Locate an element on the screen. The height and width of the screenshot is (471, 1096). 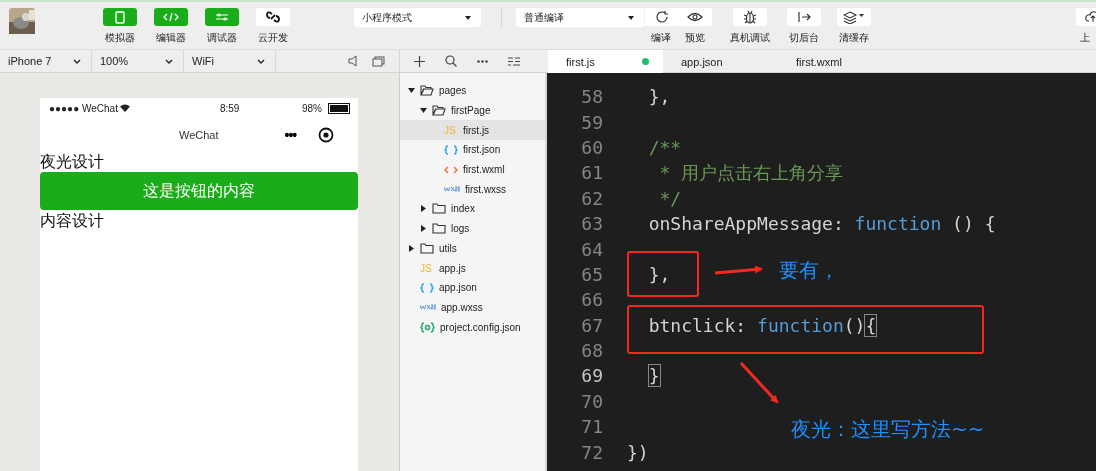
page-text: 内容设计 is located at coordinates (72, 221).